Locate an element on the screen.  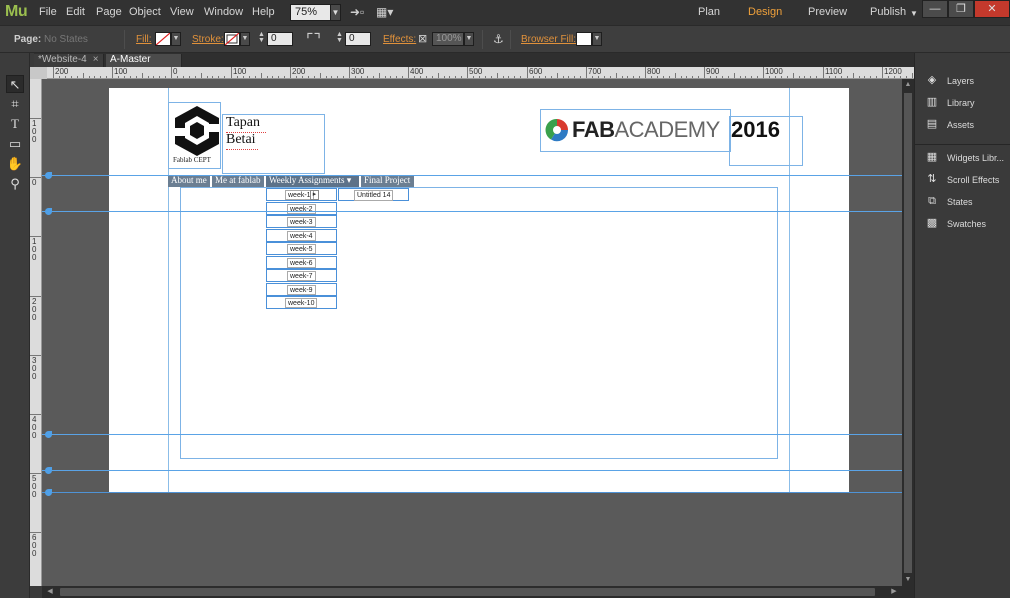
tab-a-master: A-Master is located at coordinates (144, 60).